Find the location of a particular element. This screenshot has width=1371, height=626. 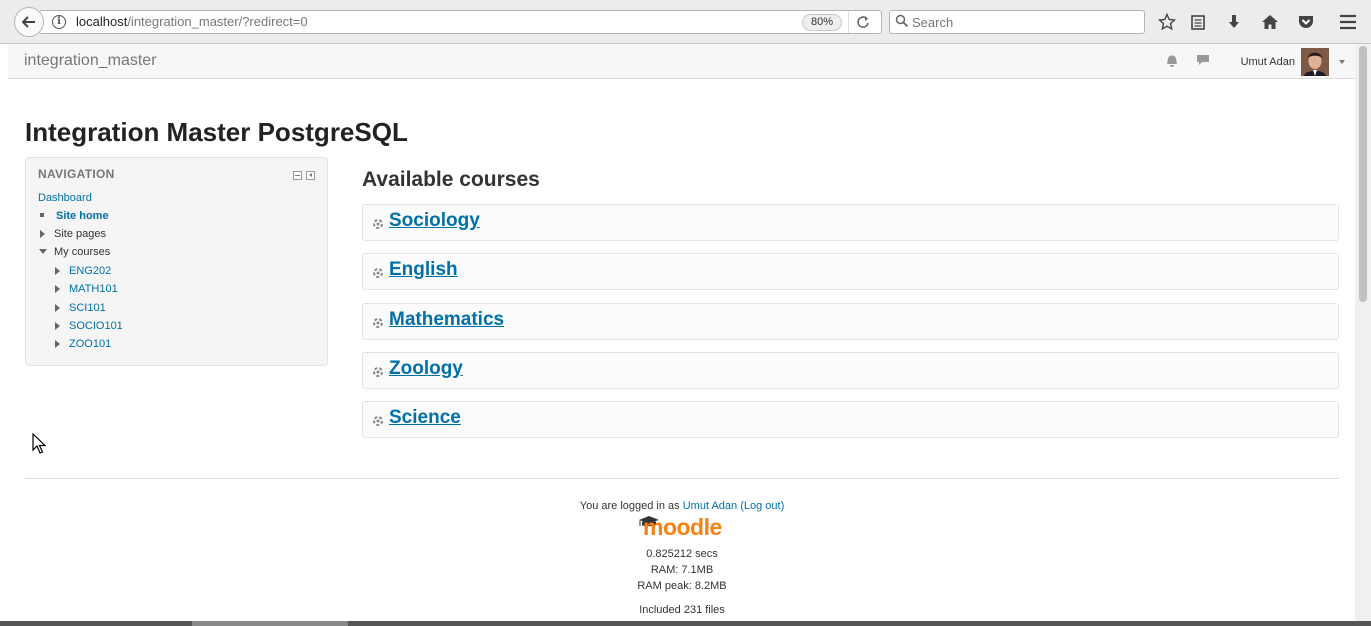

pocket-icon is located at coordinates (1306, 22).